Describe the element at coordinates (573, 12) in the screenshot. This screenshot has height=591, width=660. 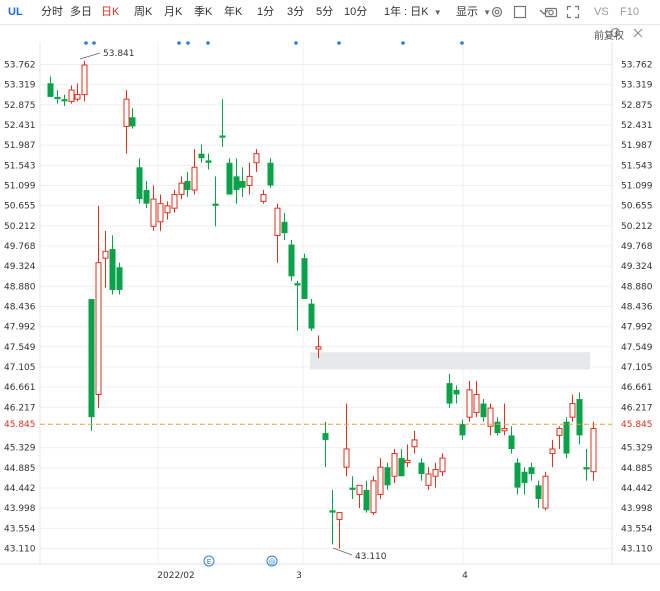
I see `fullscreen-icon` at that location.